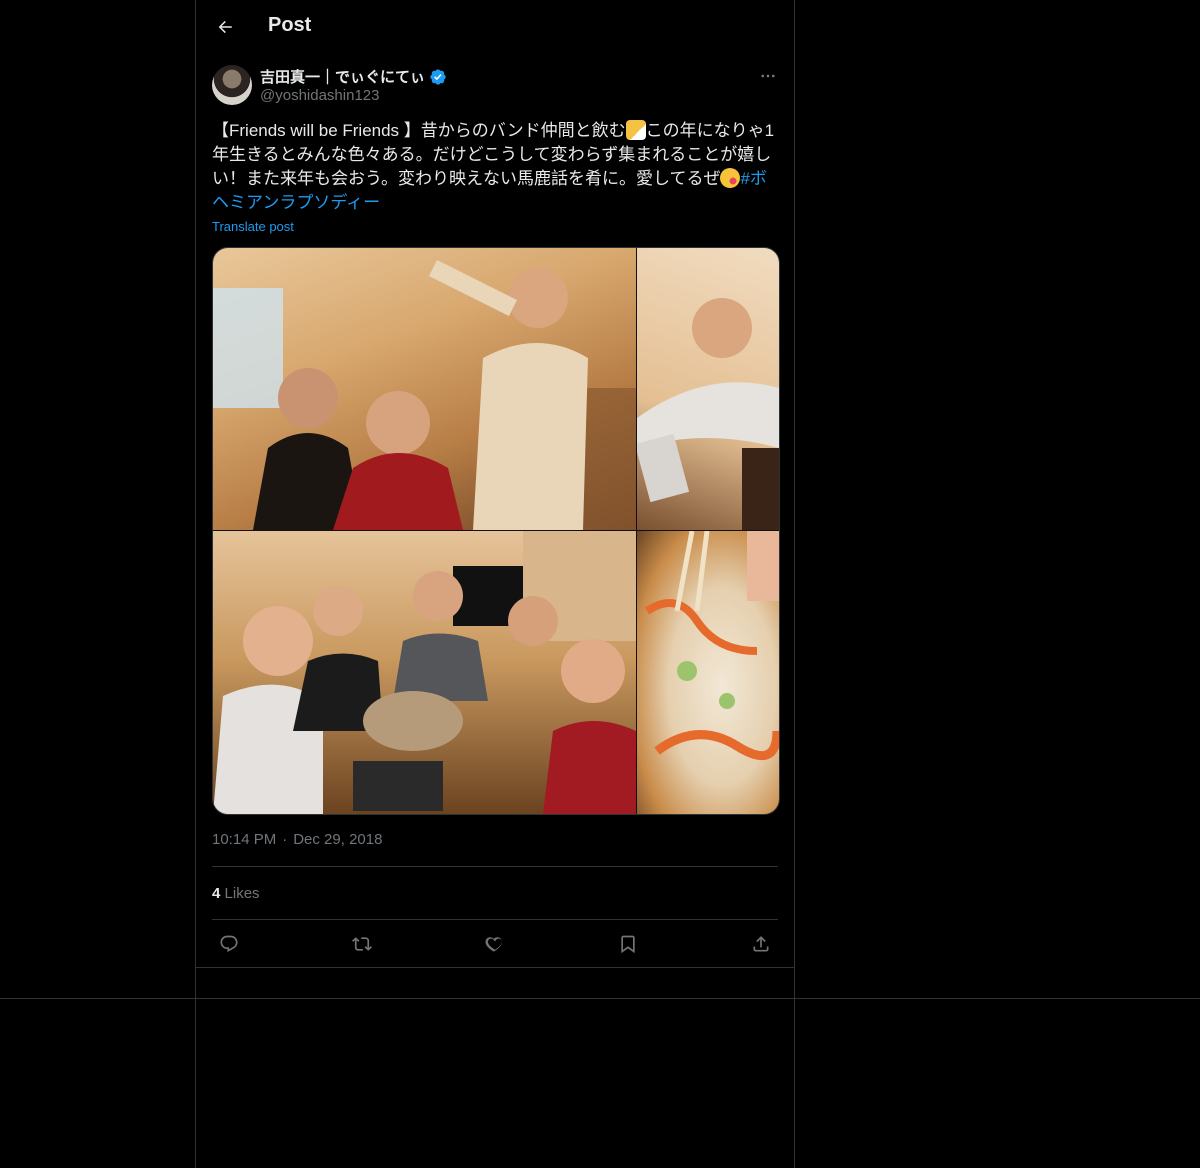 The image size is (1200, 1168). What do you see at coordinates (232, 85) in the screenshot?
I see `avatar` at bounding box center [232, 85].